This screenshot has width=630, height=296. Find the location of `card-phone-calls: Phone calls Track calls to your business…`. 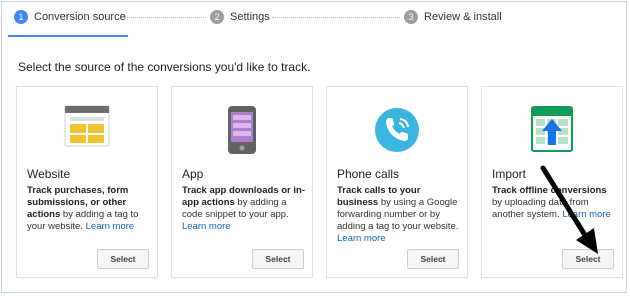

card-phone-calls: Phone calls Track calls to your business… is located at coordinates (397, 182).